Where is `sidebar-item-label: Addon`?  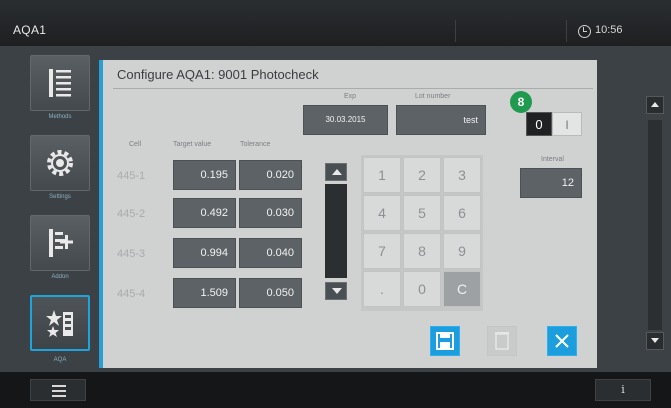
sidebar-item-label: Addon is located at coordinates (60, 277).